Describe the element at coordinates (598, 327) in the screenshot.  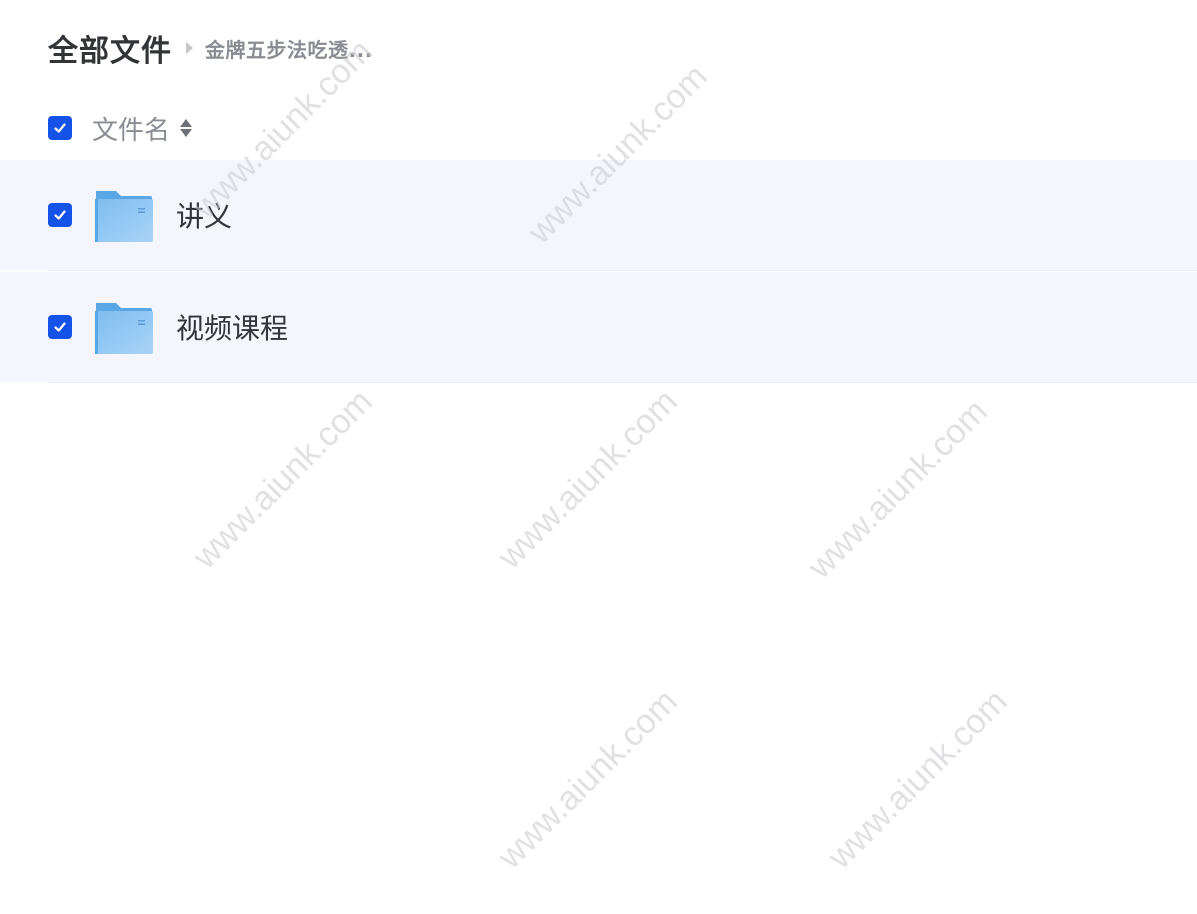
I see `file-row: 视频课程` at that location.